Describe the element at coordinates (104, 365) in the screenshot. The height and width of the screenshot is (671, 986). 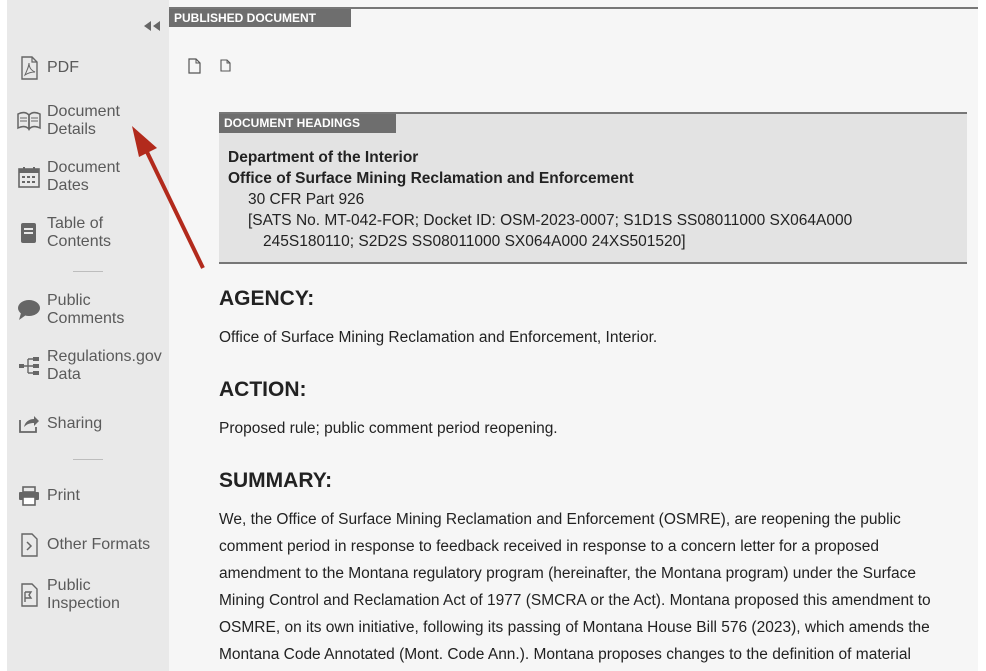
I see `sidebar-item-label: Regulations.gov Data` at that location.